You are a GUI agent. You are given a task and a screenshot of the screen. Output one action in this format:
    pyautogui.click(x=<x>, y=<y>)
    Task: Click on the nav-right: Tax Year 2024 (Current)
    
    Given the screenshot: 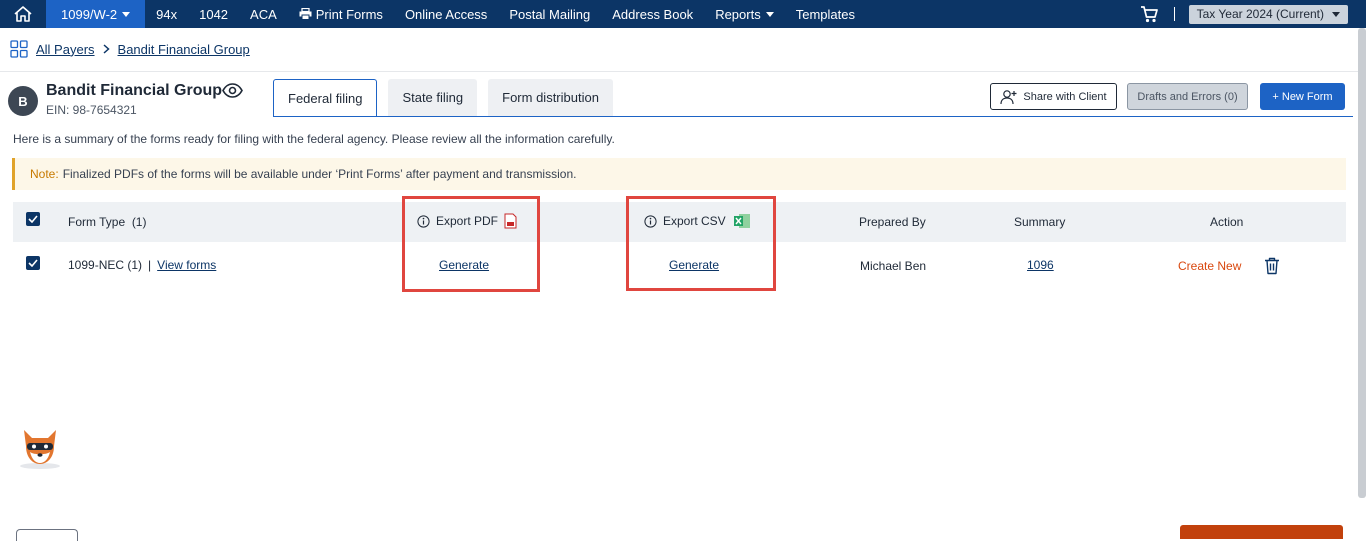 What is the action you would take?
    pyautogui.click(x=1252, y=14)
    